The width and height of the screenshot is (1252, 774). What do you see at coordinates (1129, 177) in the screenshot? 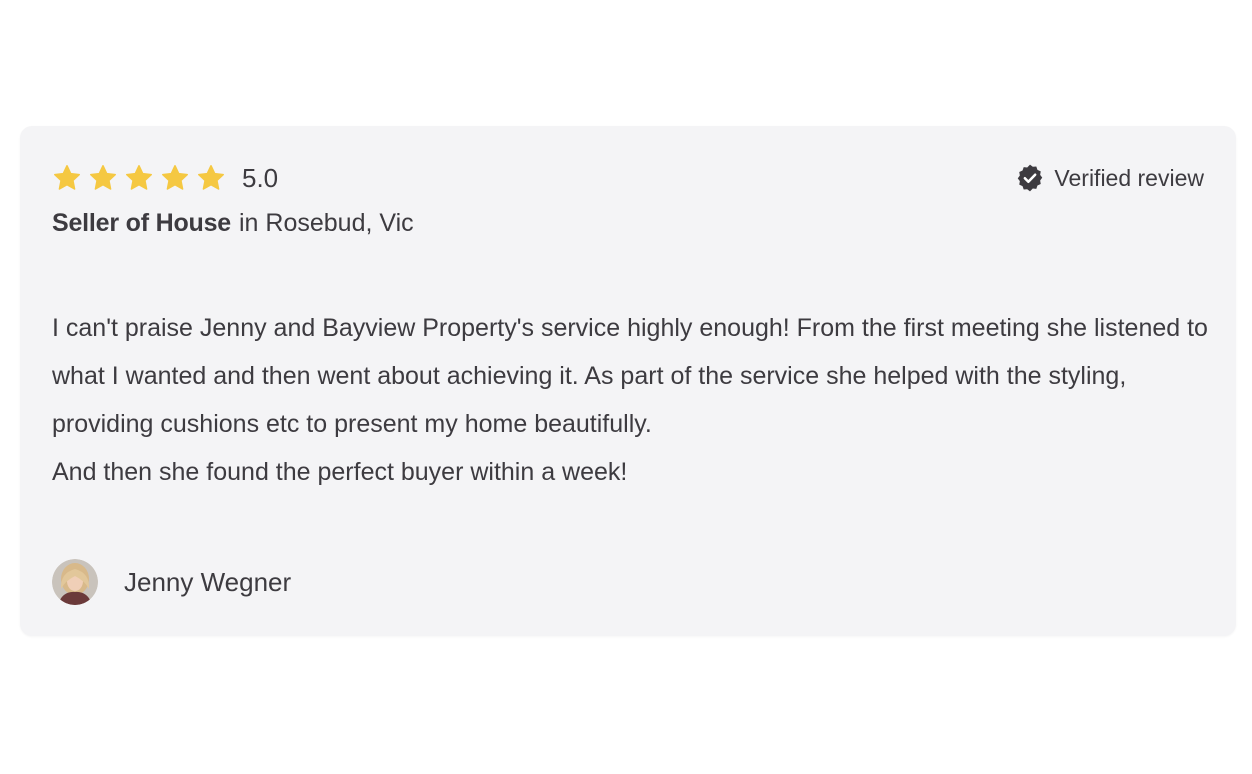
I see `verified-review-label: Verified review` at bounding box center [1129, 177].